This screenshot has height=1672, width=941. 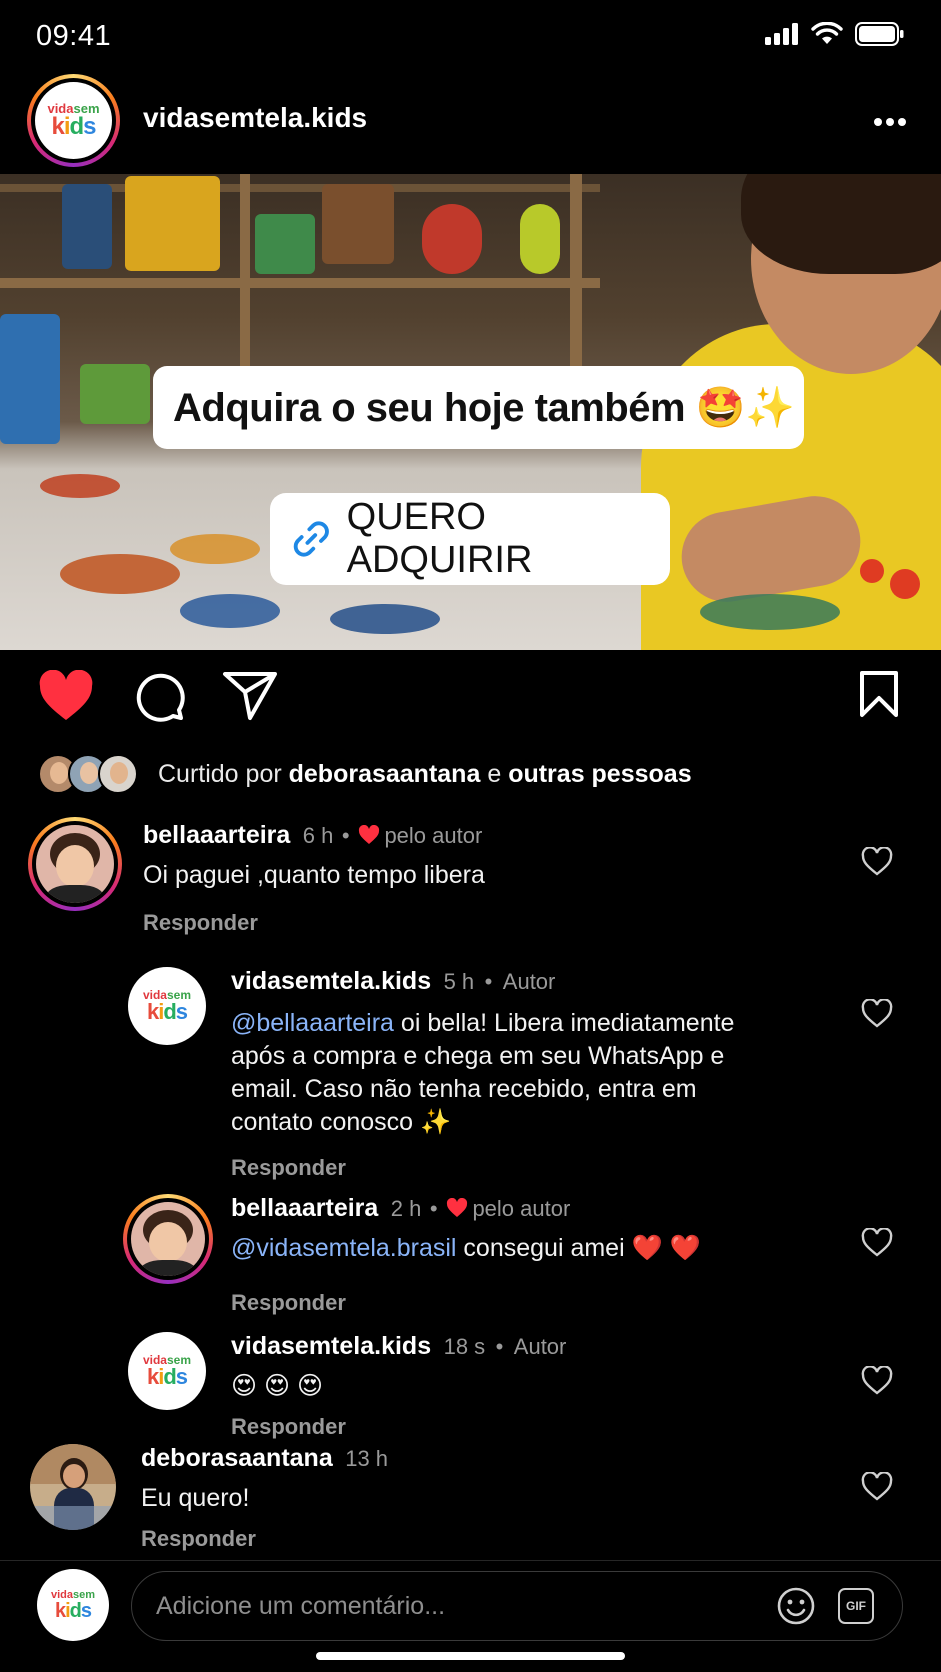 I want to click on child-hair, so click(x=841, y=224).